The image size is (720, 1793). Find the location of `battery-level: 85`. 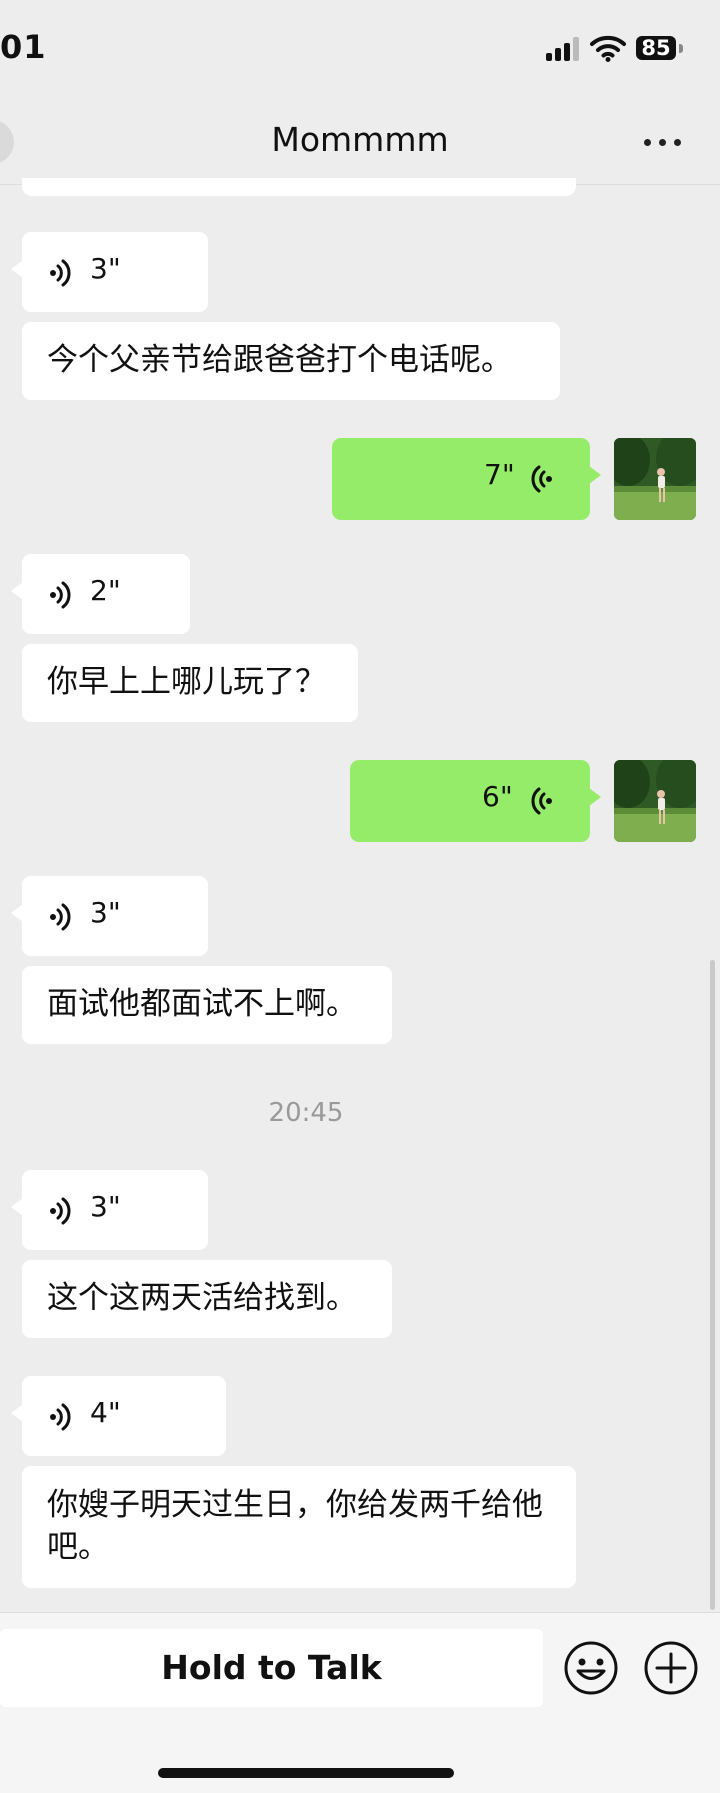

battery-level: 85 is located at coordinates (656, 48).